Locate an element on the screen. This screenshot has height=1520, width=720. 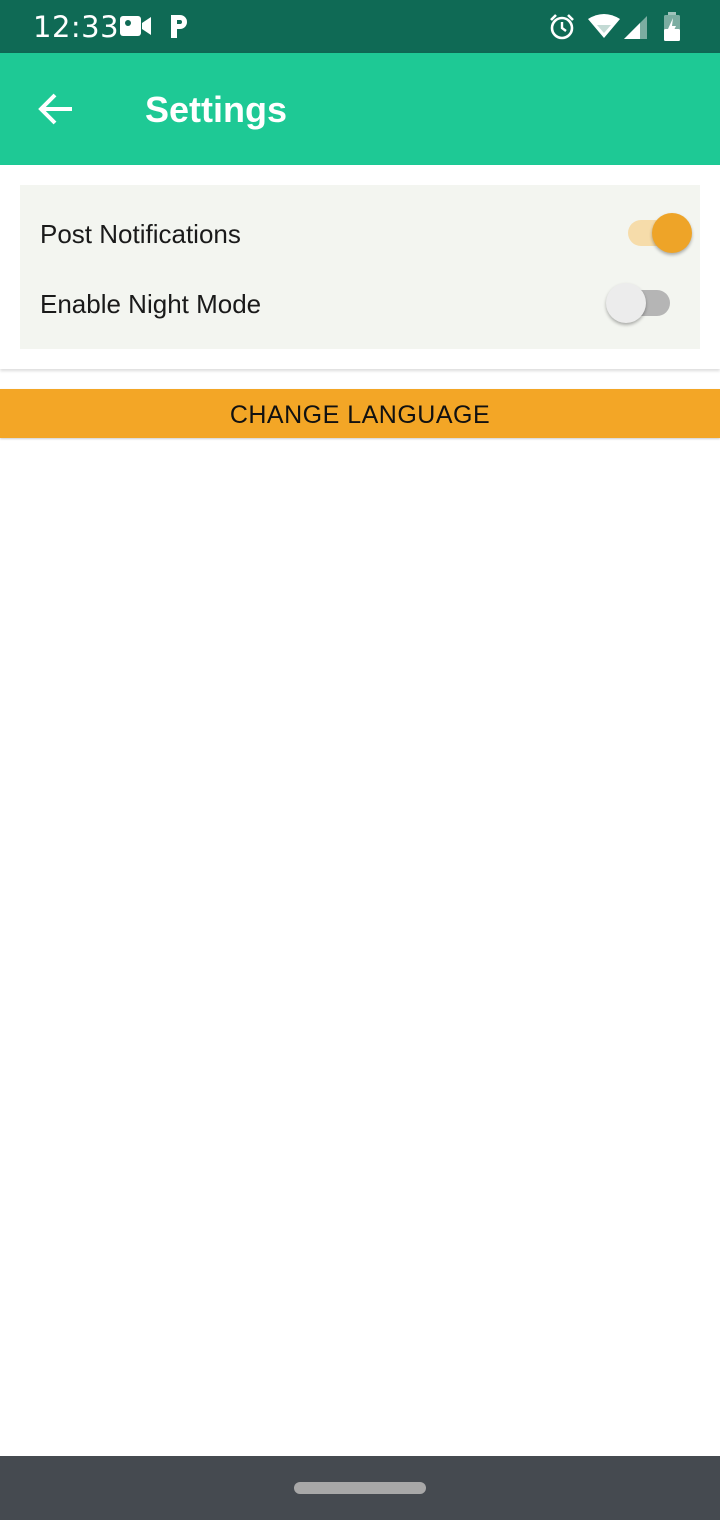
setting-row-post-notifications: Post Notifications is located at coordinates (360, 234).